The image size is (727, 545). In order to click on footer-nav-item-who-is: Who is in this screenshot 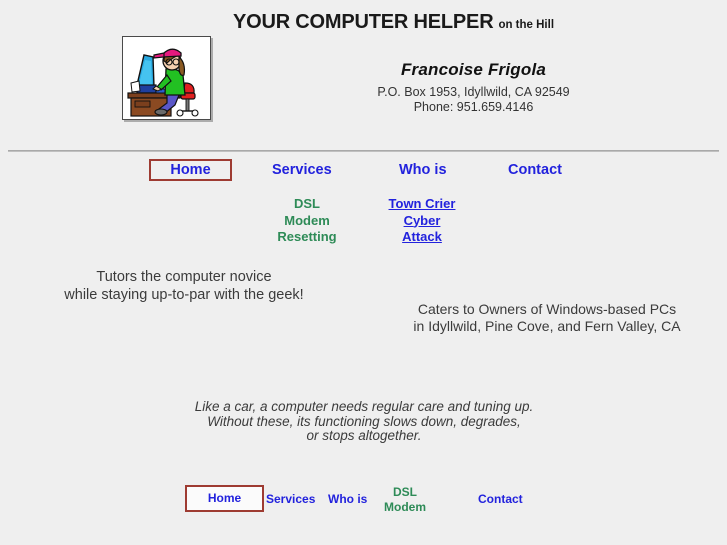, I will do `click(347, 499)`.